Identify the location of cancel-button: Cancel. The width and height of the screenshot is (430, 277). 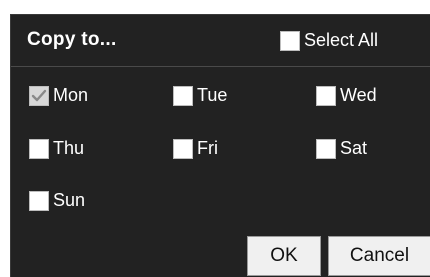
(379, 256).